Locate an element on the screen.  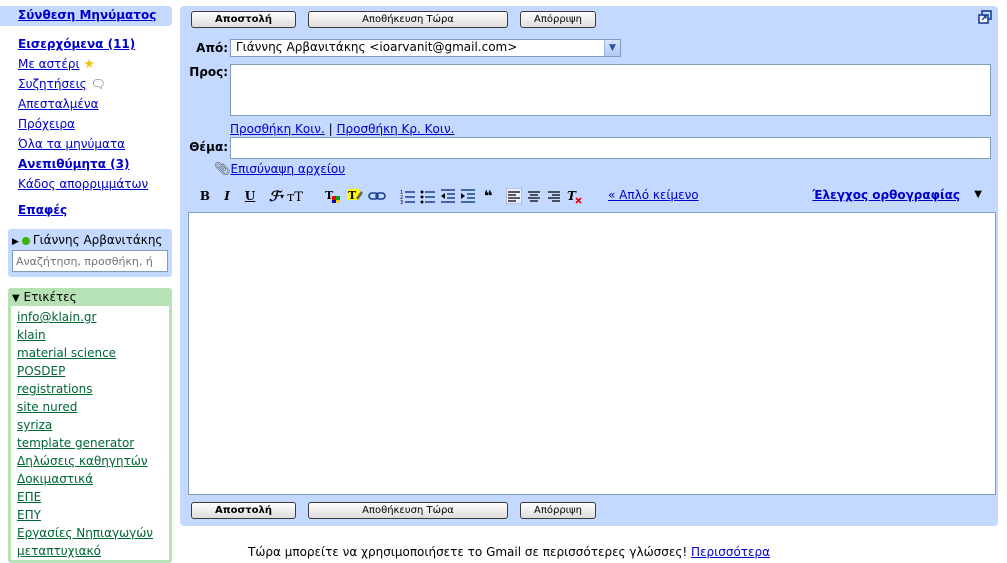
italic-icon: I is located at coordinates (227, 196).